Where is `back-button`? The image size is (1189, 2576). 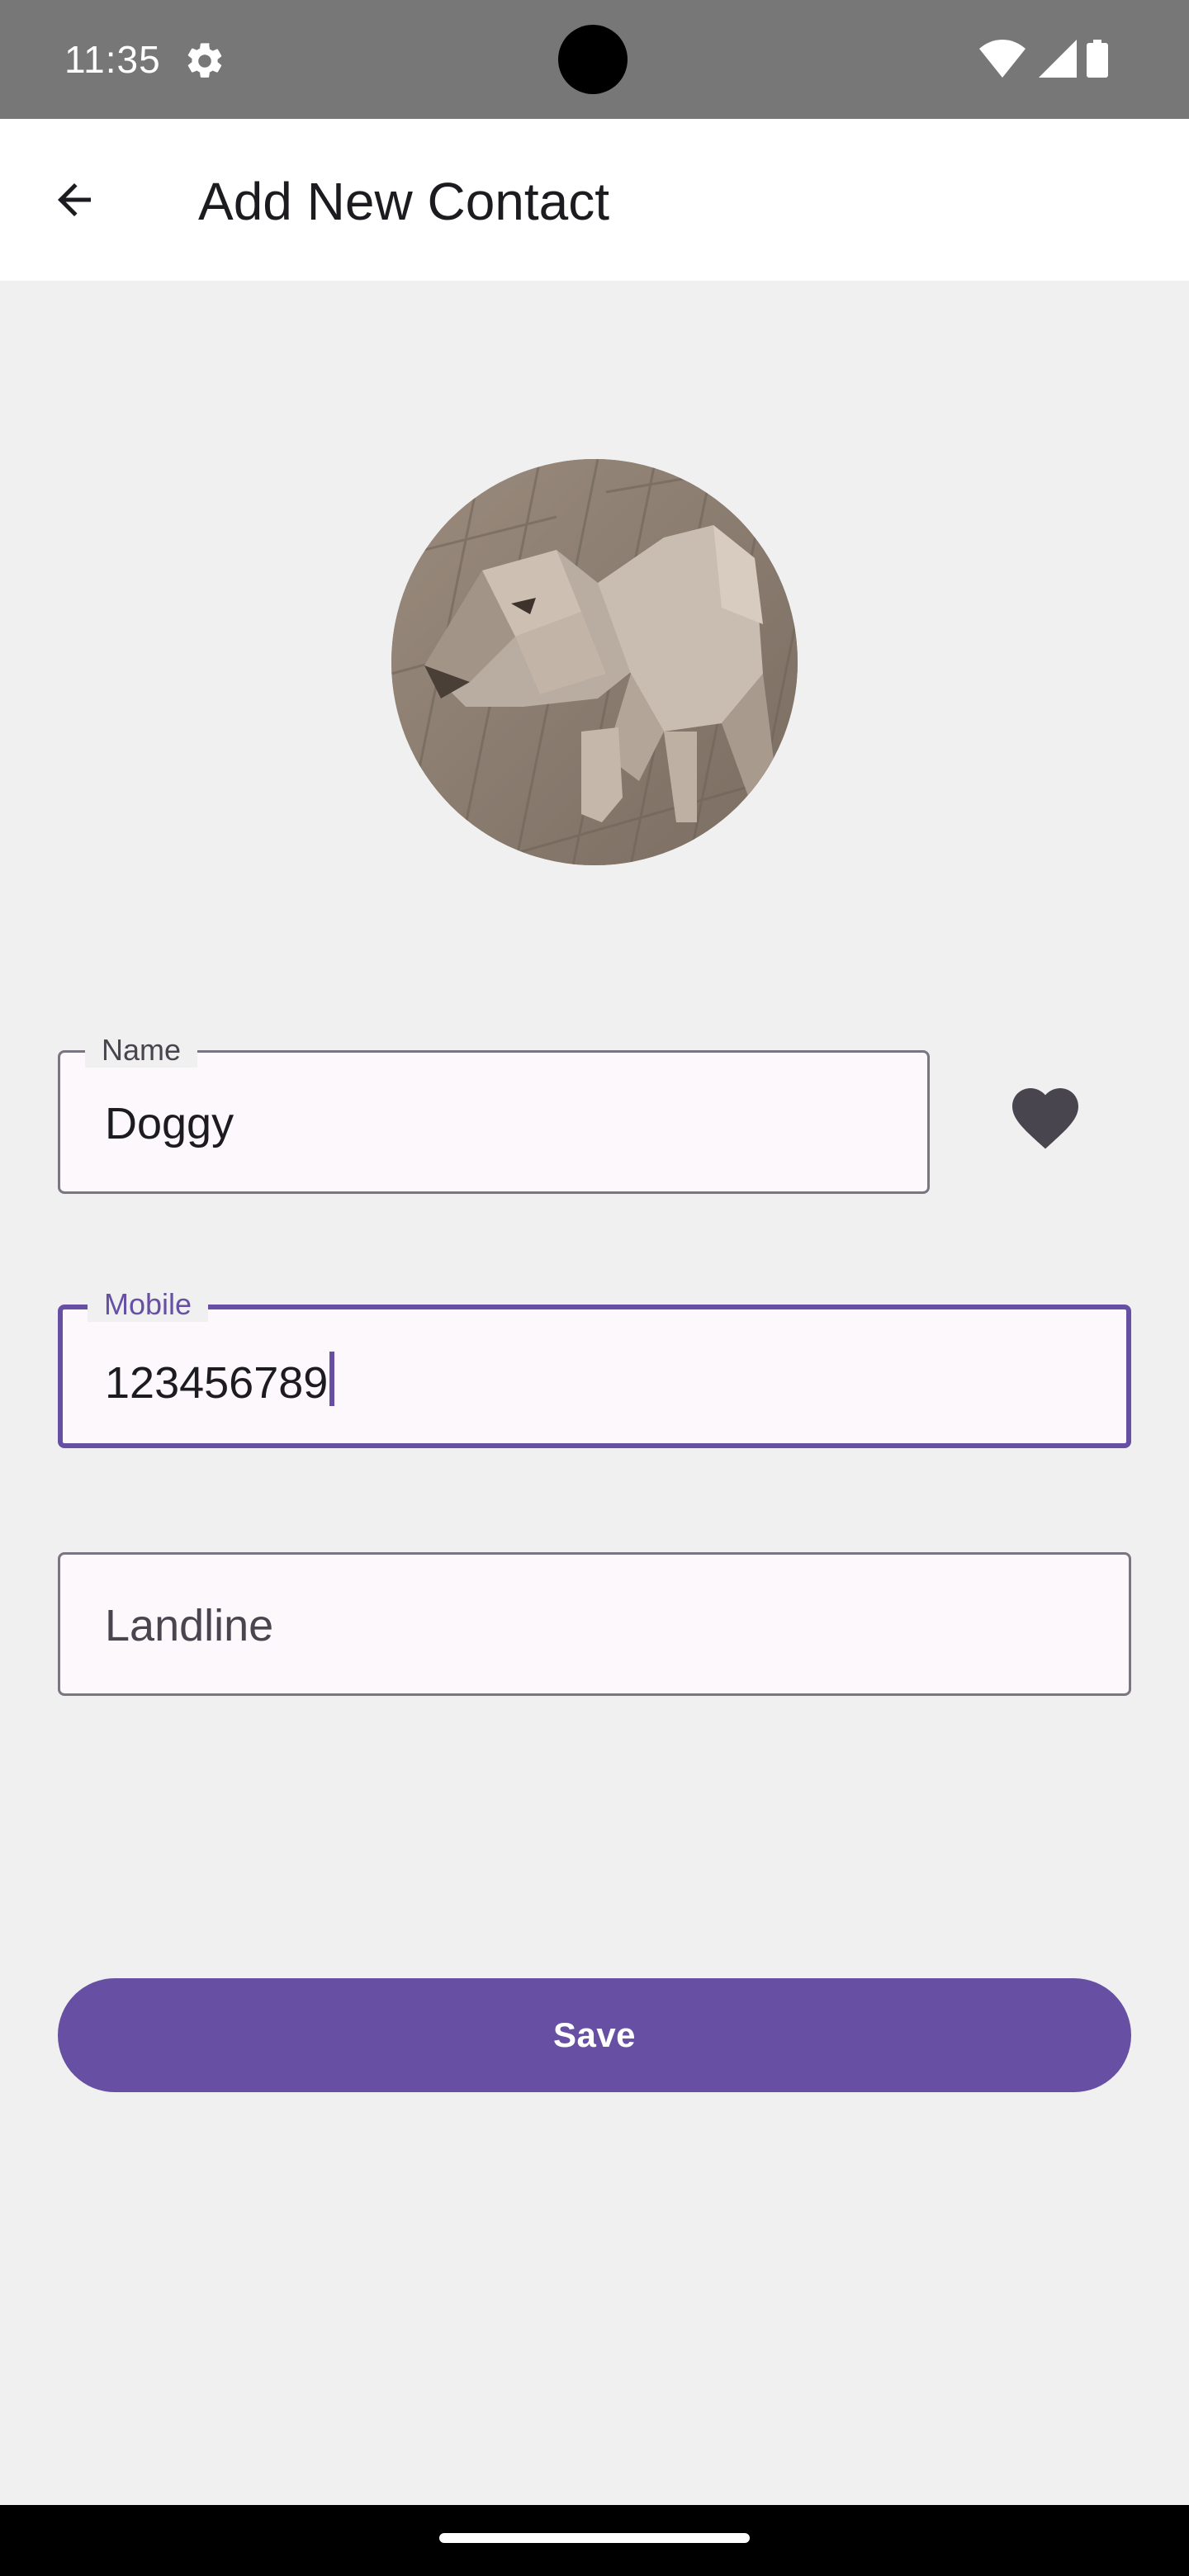
back-button is located at coordinates (74, 199).